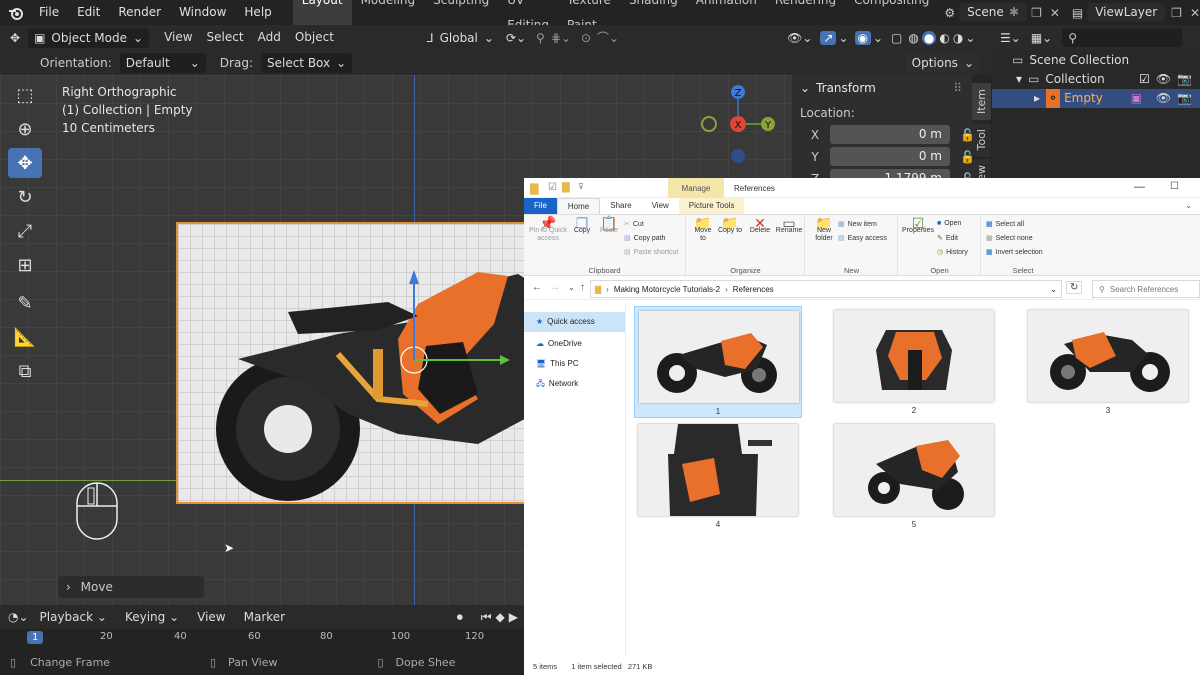 This screenshot has width=1200, height=675. What do you see at coordinates (645, 238) in the screenshot?
I see `copy-path-button: ▤ Copy path` at bounding box center [645, 238].